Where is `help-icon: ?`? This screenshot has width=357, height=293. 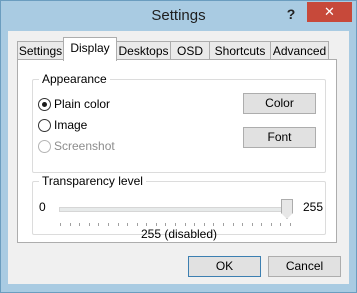
help-icon: ? is located at coordinates (291, 14).